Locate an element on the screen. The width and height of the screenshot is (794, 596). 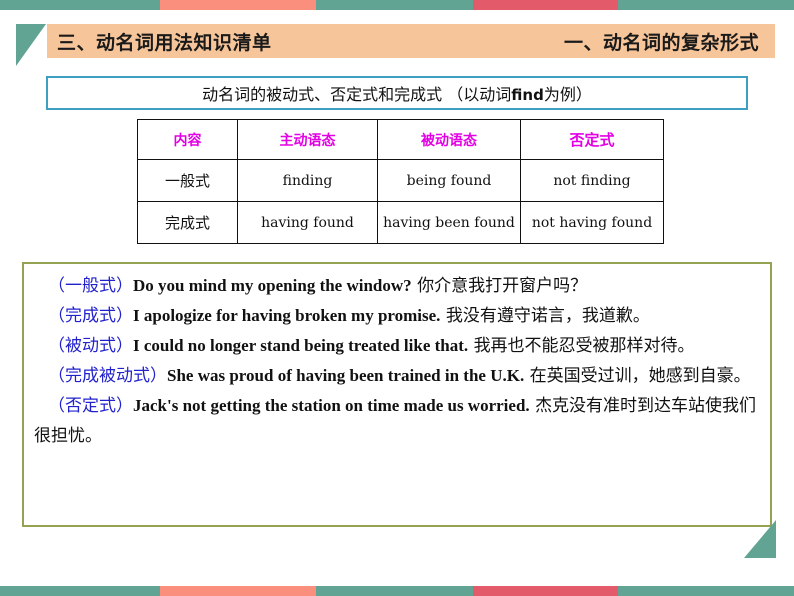
table-header-row: 内容 主动语态 被动语态 否定式 is located at coordinates (400, 139).